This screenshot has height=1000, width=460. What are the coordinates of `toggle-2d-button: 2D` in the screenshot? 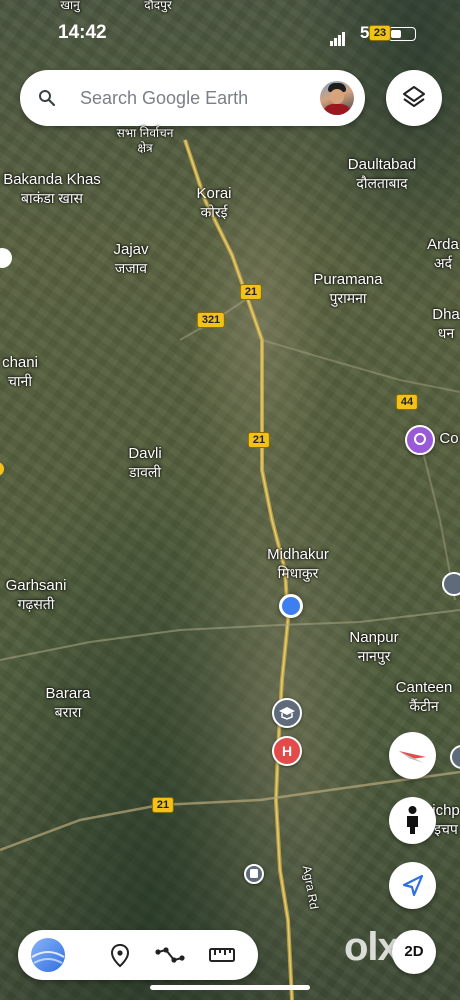 It's located at (414, 952).